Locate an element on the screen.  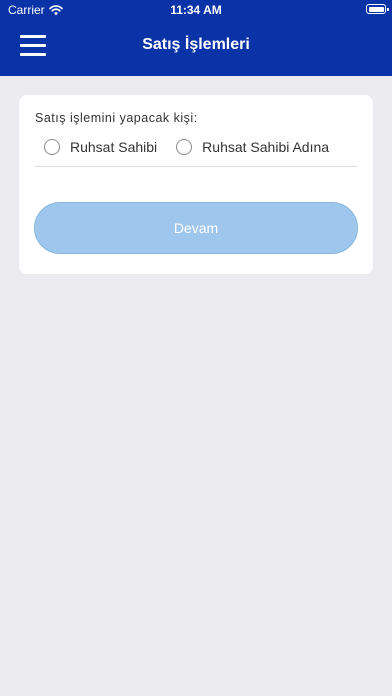
radio-label: Ruhsat Sahibi is located at coordinates (114, 147).